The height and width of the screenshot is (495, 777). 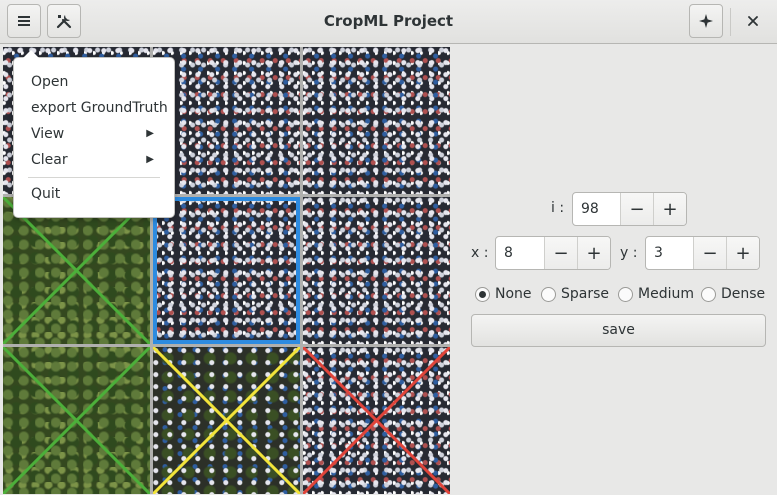 I want to click on menu-item-quit: Quit, so click(x=94, y=195).